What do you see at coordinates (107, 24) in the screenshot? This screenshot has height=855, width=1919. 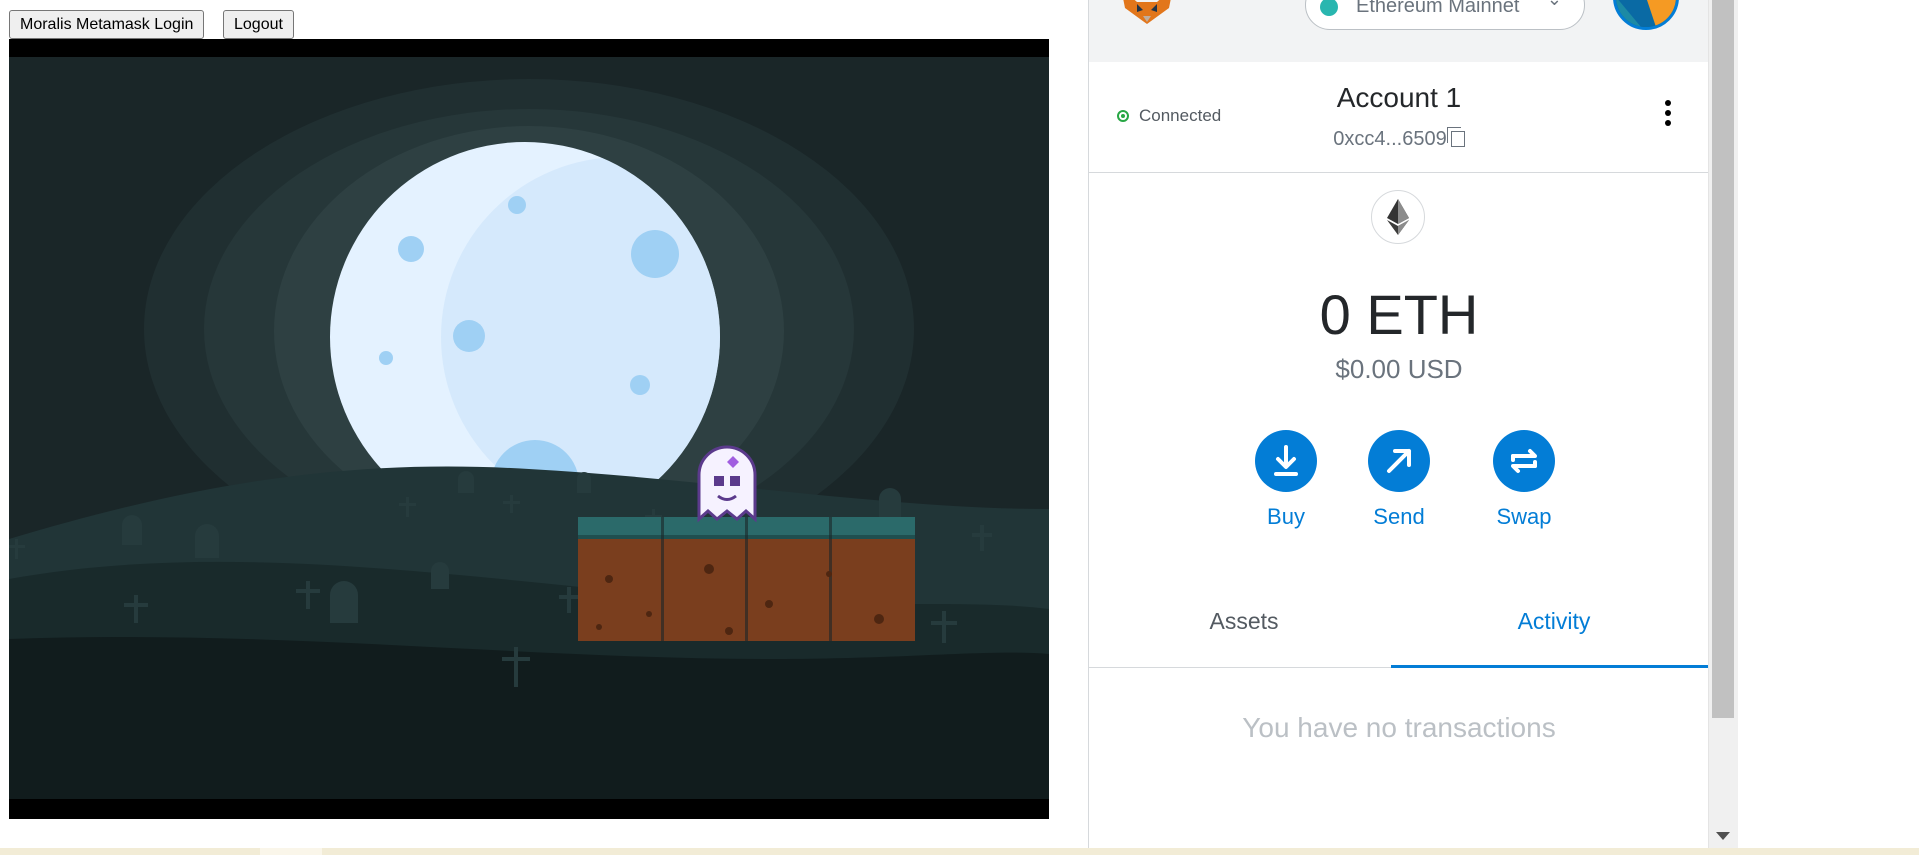 I see `moralis-login-button: Moralis Metamask Login` at bounding box center [107, 24].